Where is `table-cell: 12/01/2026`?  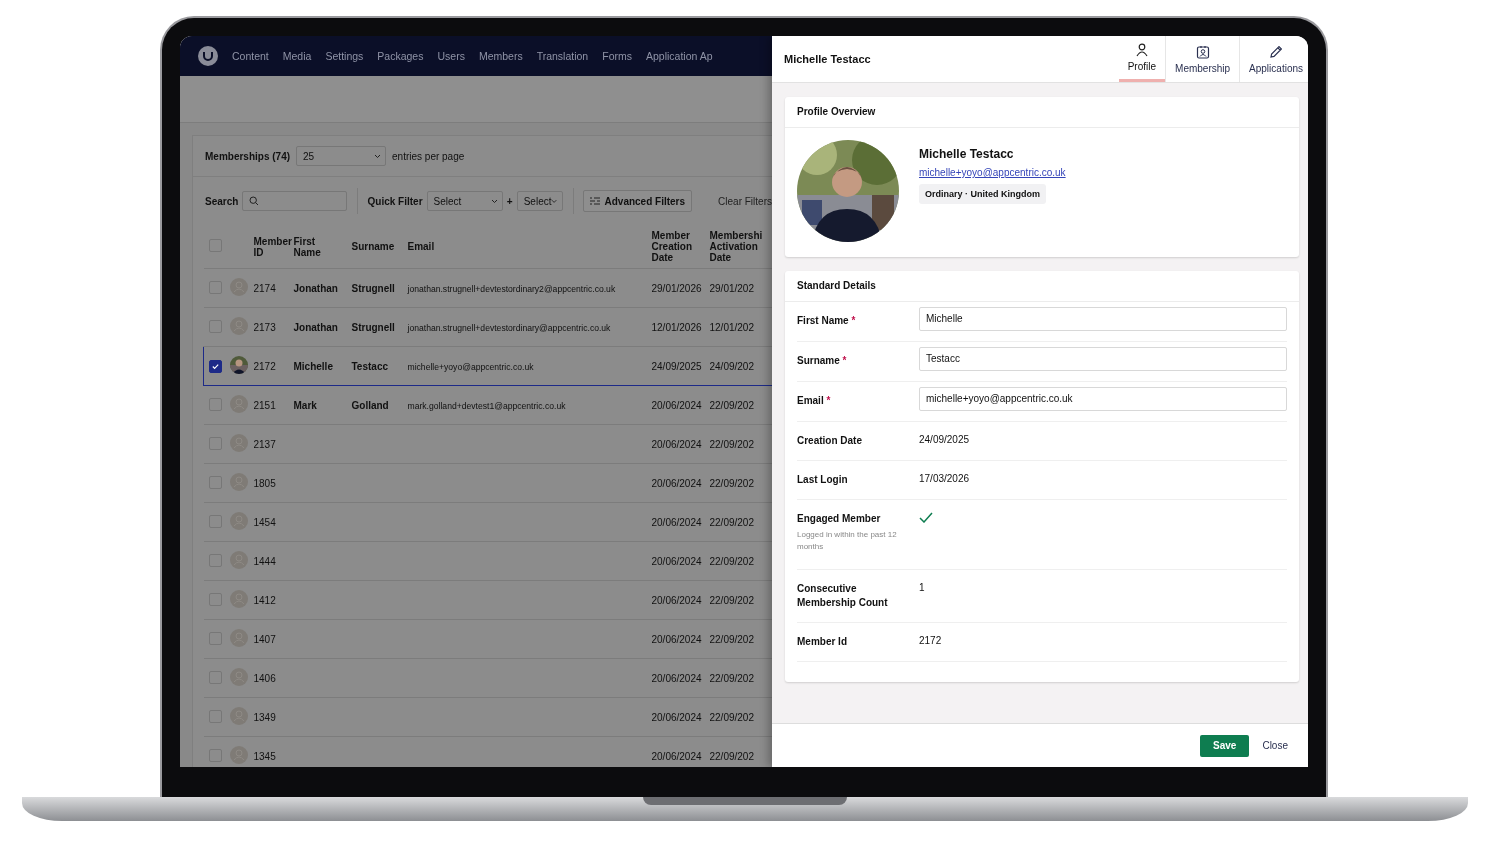 table-cell: 12/01/2026 is located at coordinates (676, 327).